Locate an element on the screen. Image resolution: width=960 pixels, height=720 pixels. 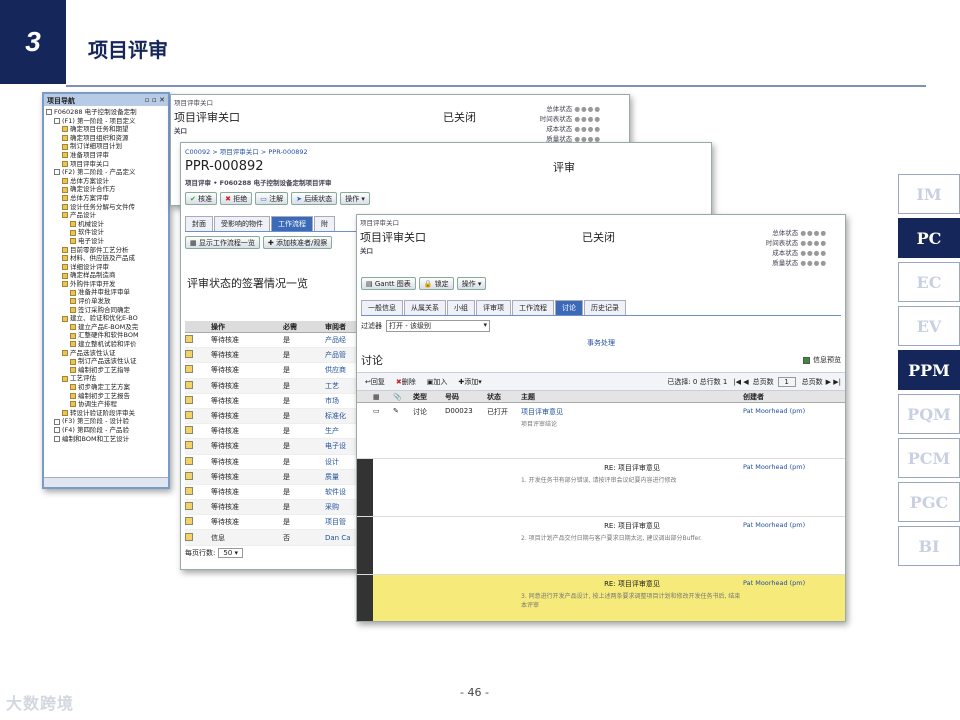
tree-item: (F3) 第三阶段 - 设计验 is located at coordinates (107, 421).